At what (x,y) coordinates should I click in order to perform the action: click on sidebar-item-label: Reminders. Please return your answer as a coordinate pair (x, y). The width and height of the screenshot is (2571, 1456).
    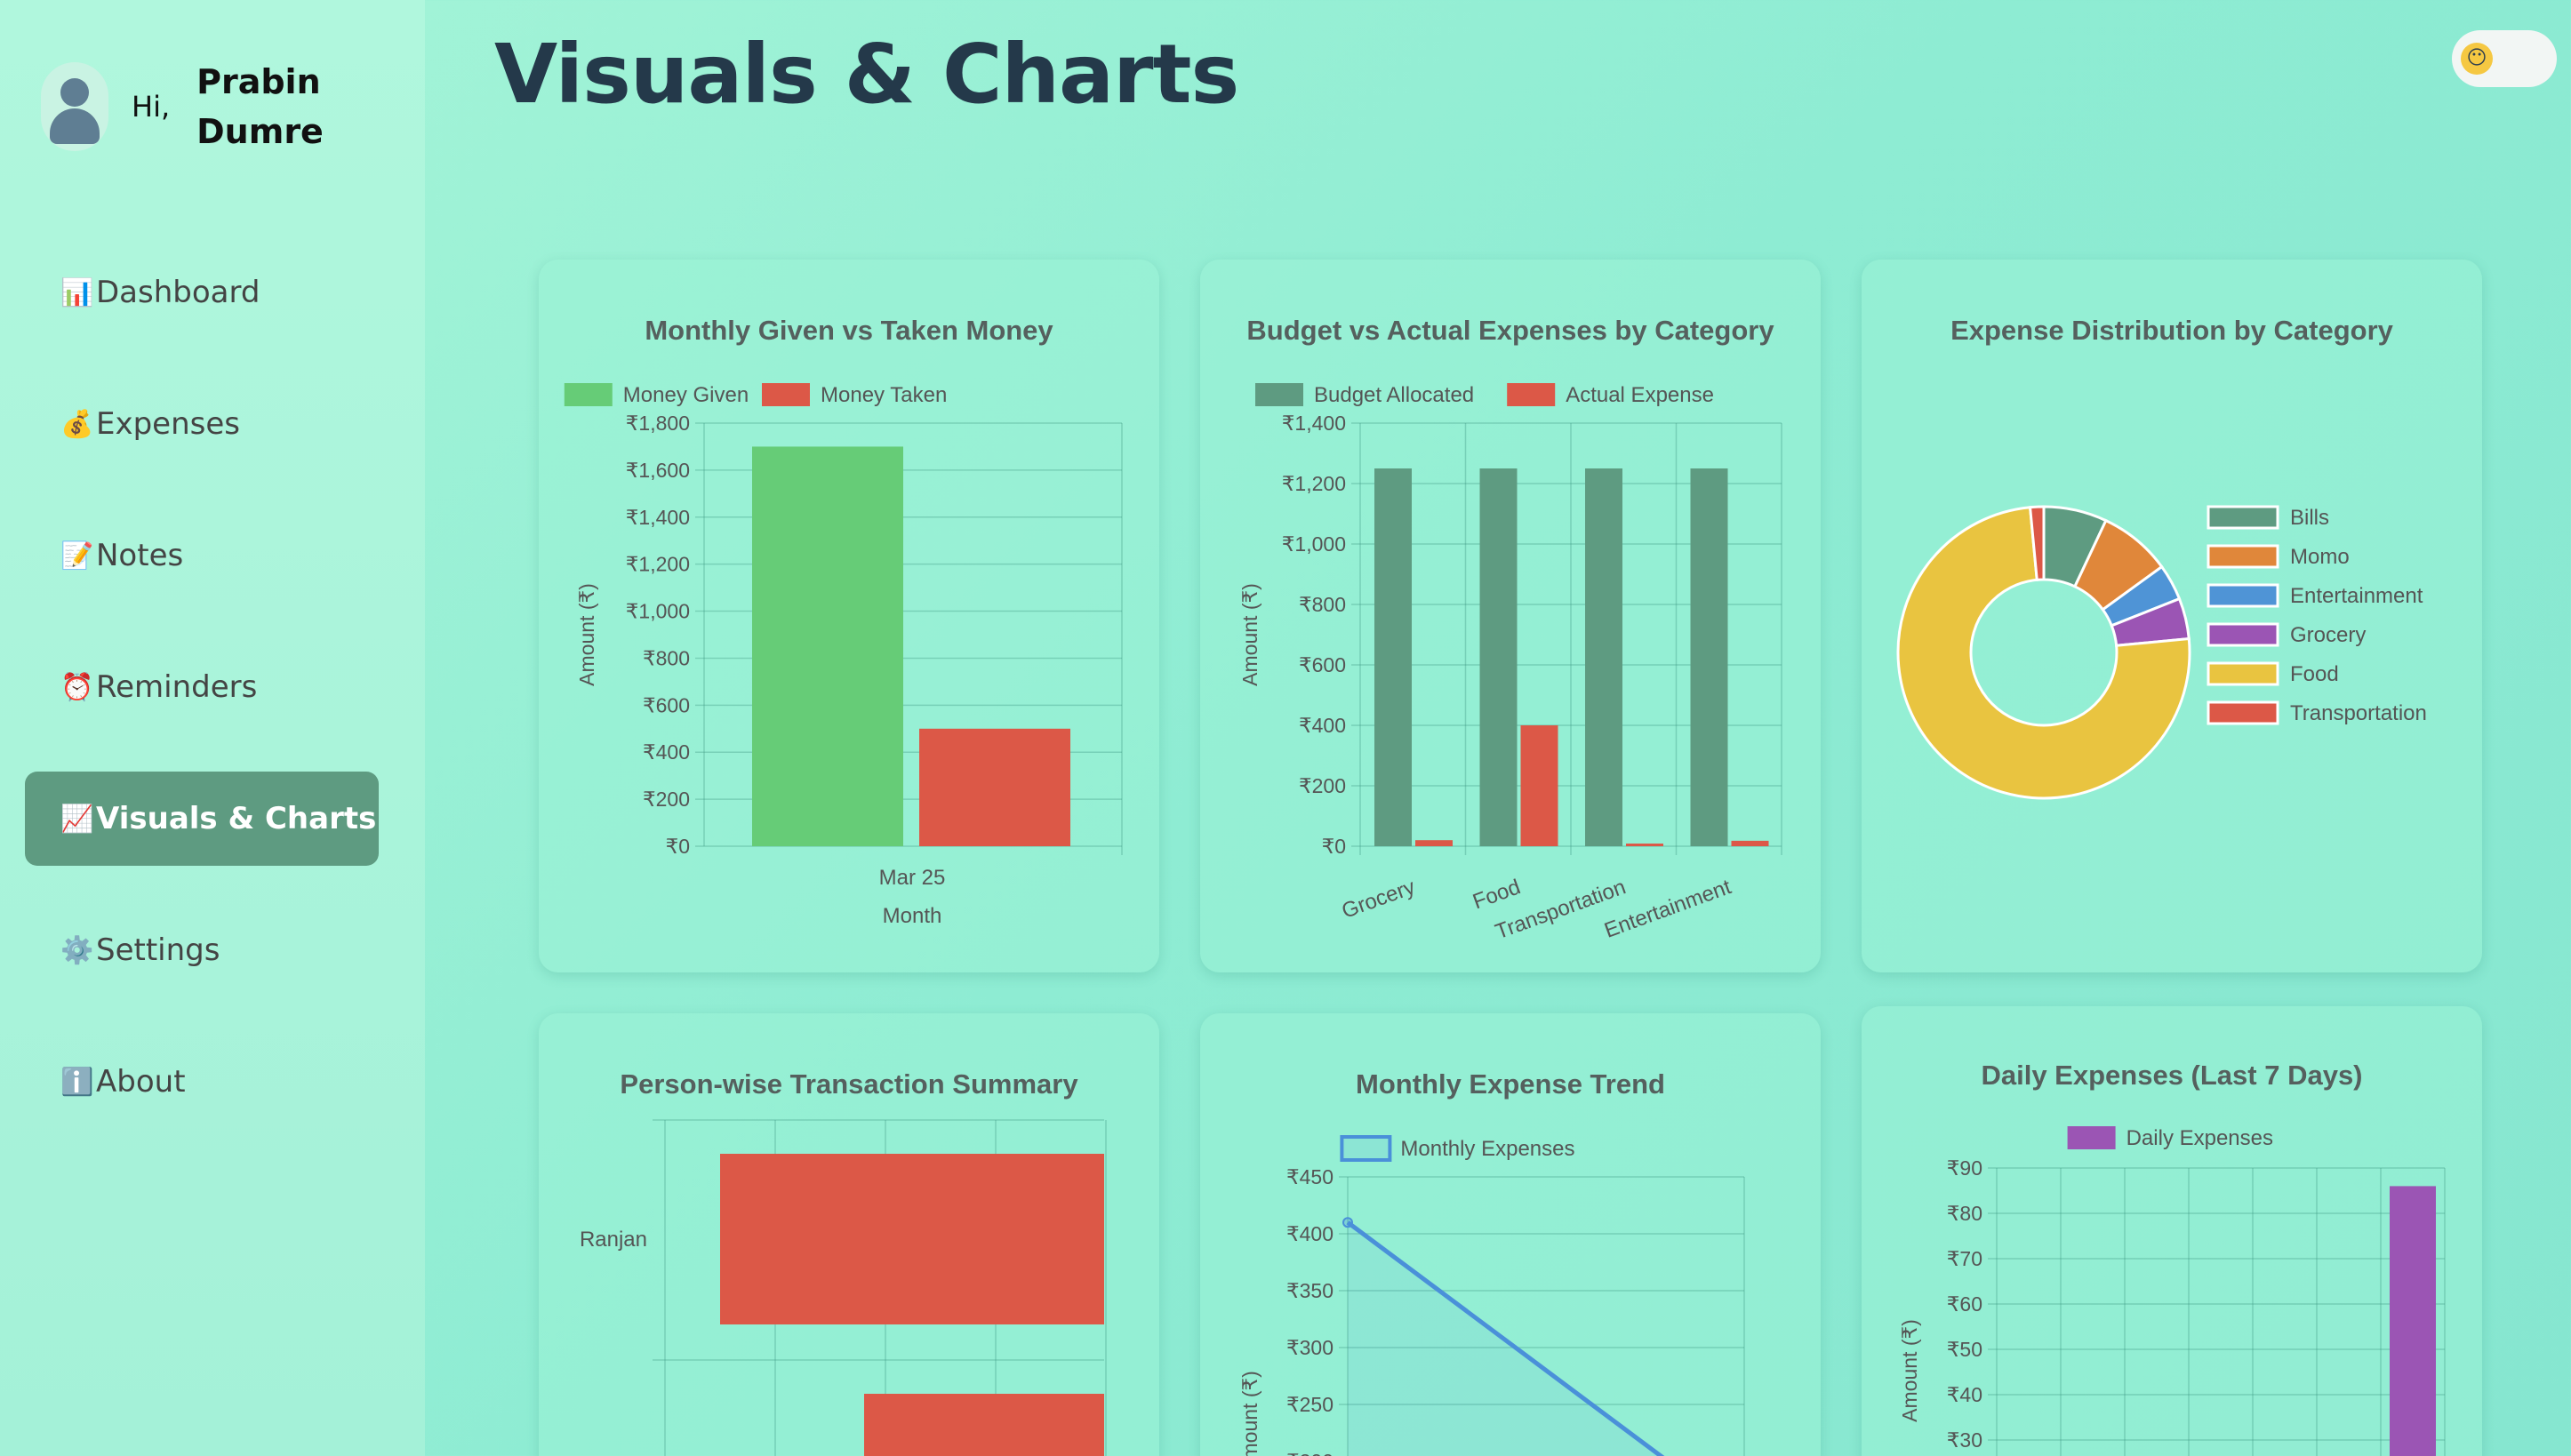
    Looking at the image, I should click on (177, 687).